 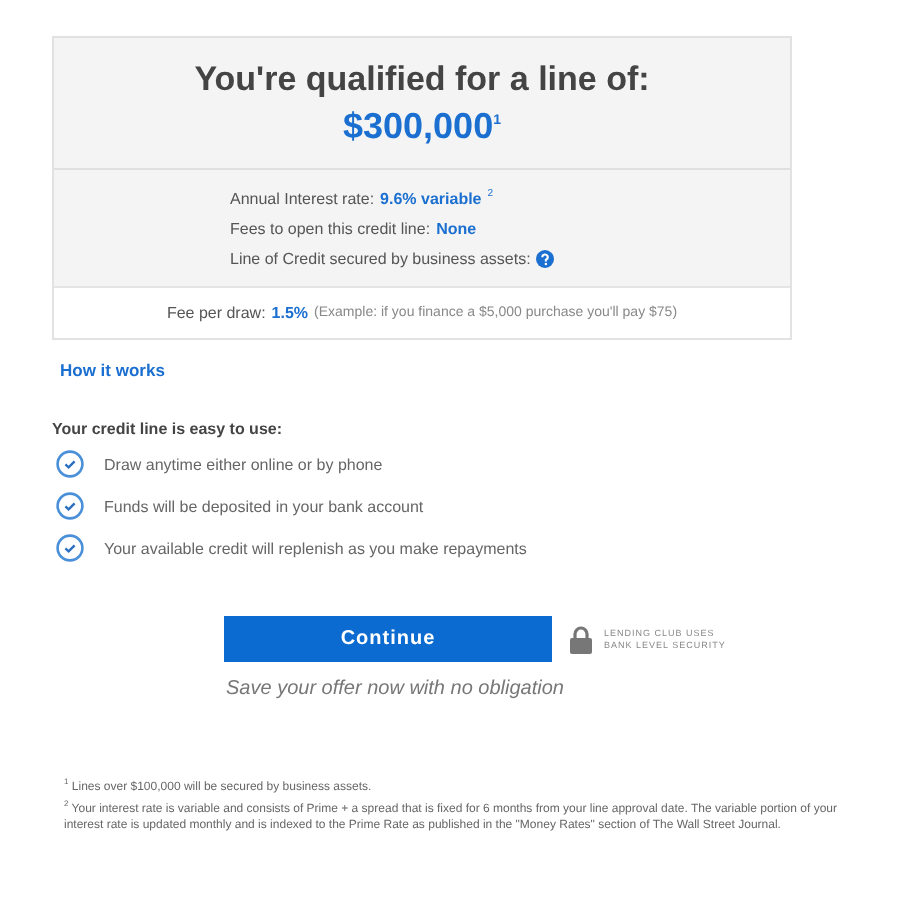 I want to click on fee-value: 1.5%, so click(x=290, y=313).